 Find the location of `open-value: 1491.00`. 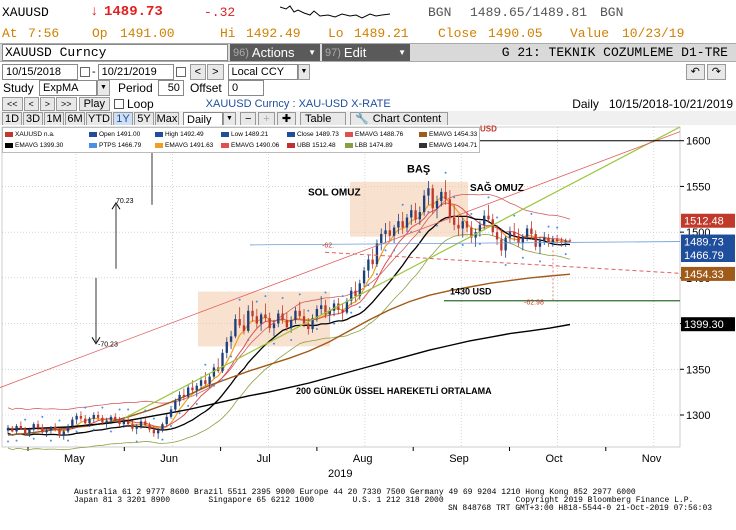

open-value: 1491.00 is located at coordinates (147, 33).